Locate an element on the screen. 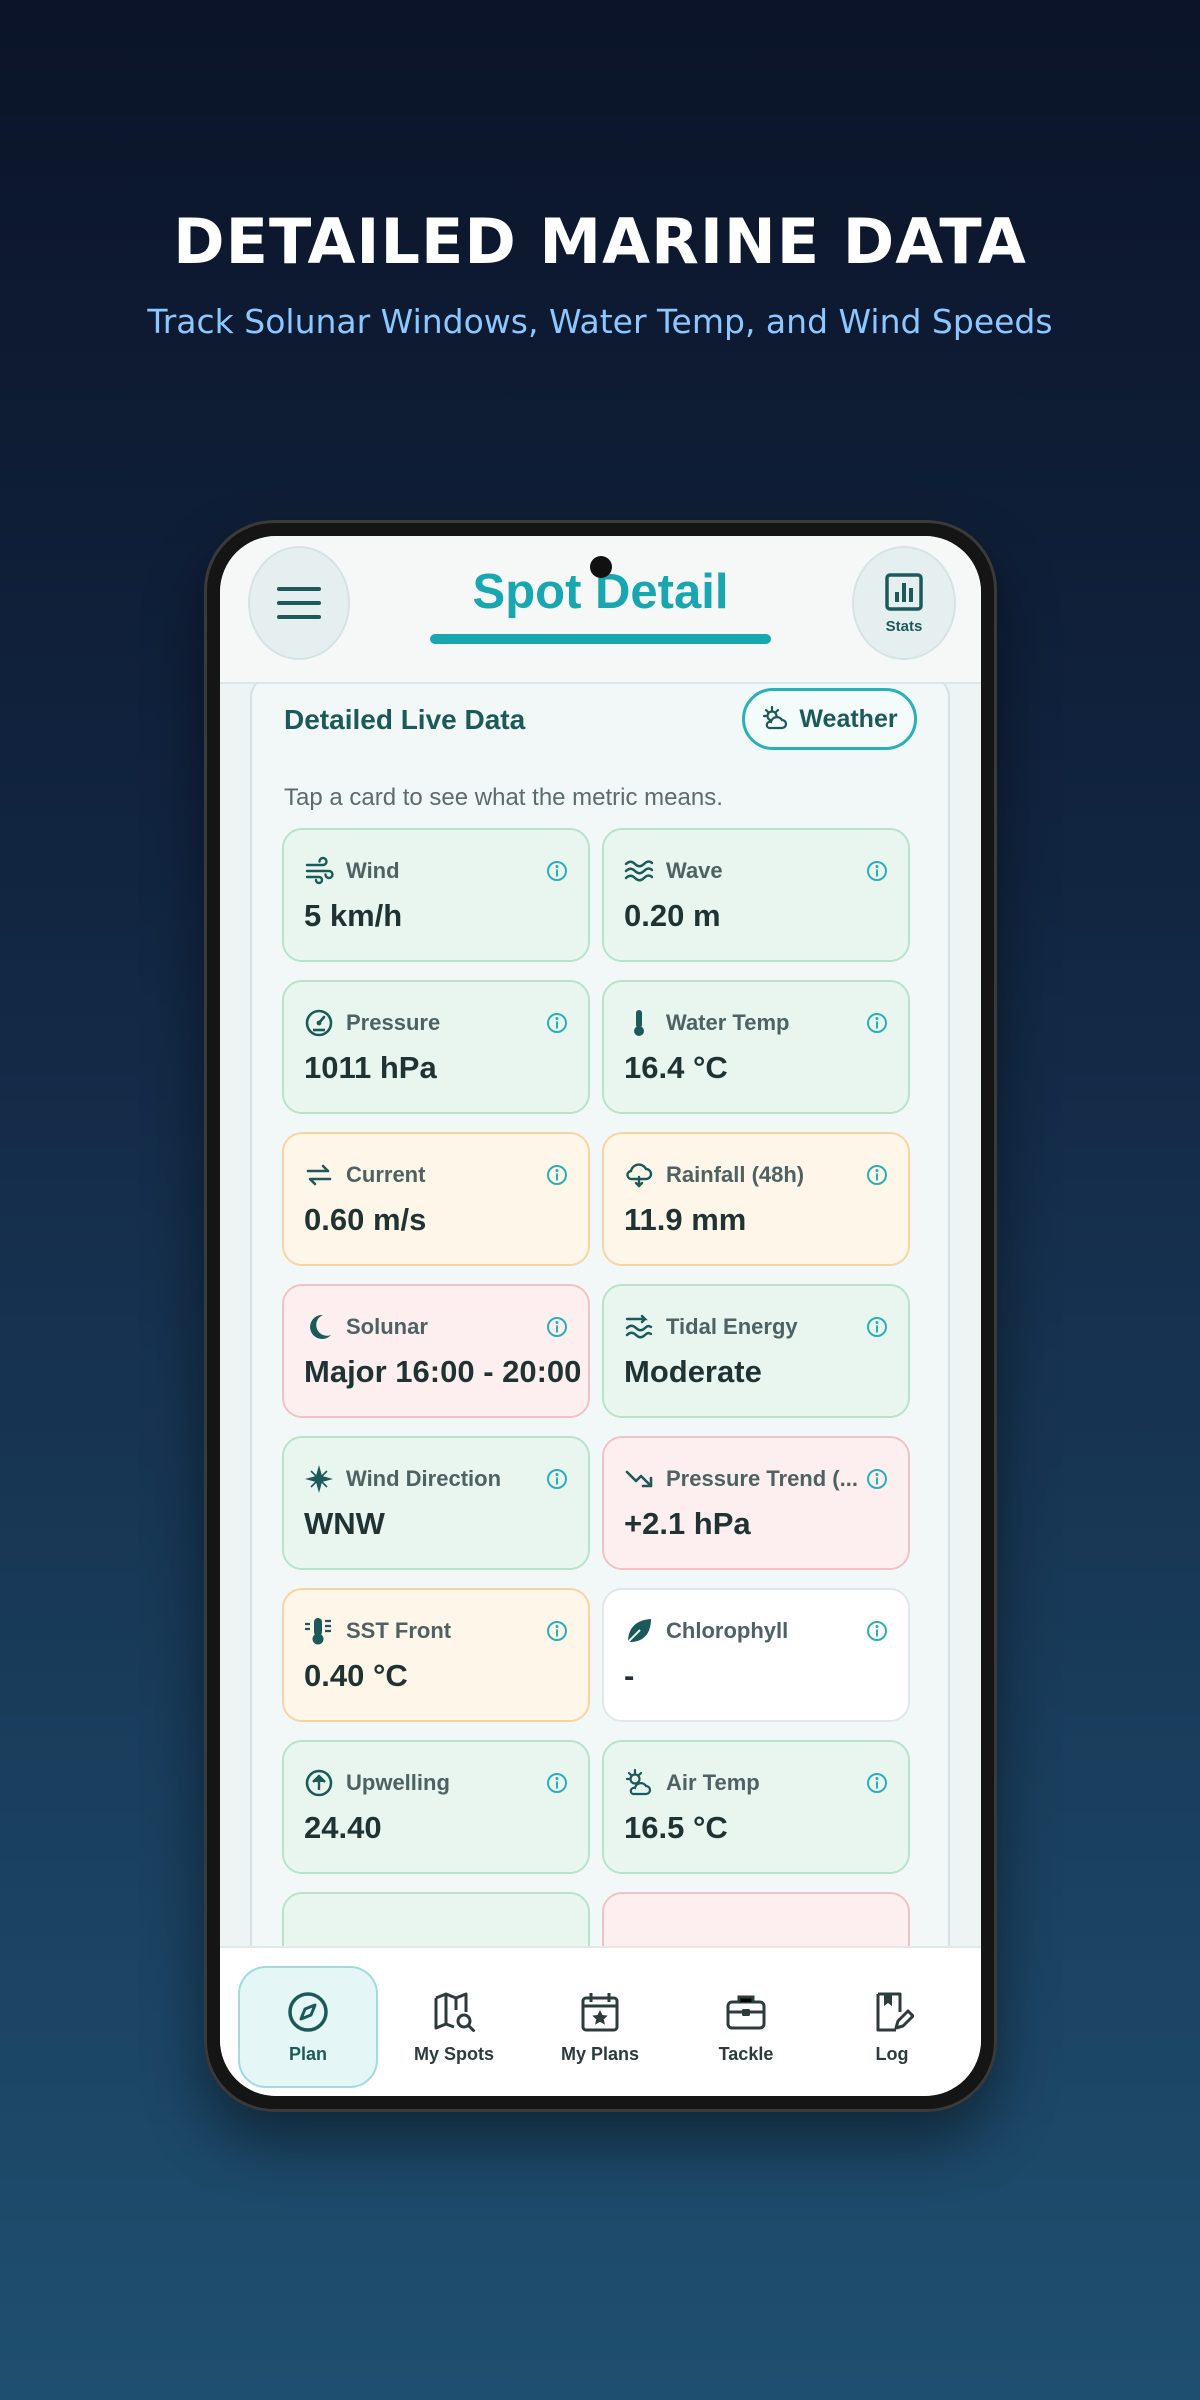  nav-item-my-plans: My Plans is located at coordinates (600, 2027).